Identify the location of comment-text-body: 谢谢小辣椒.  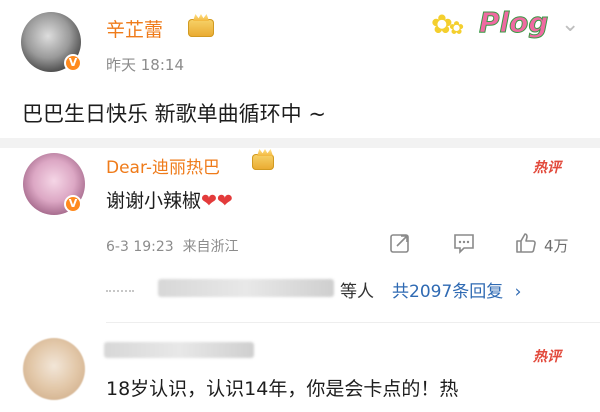
(154, 201).